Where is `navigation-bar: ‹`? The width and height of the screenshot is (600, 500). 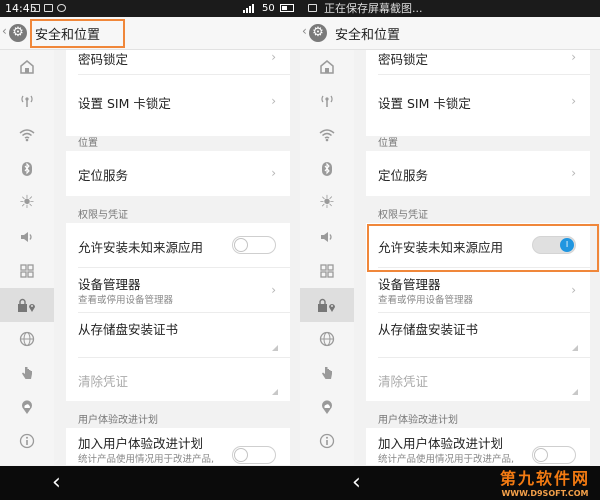 navigation-bar: ‹ is located at coordinates (150, 483).